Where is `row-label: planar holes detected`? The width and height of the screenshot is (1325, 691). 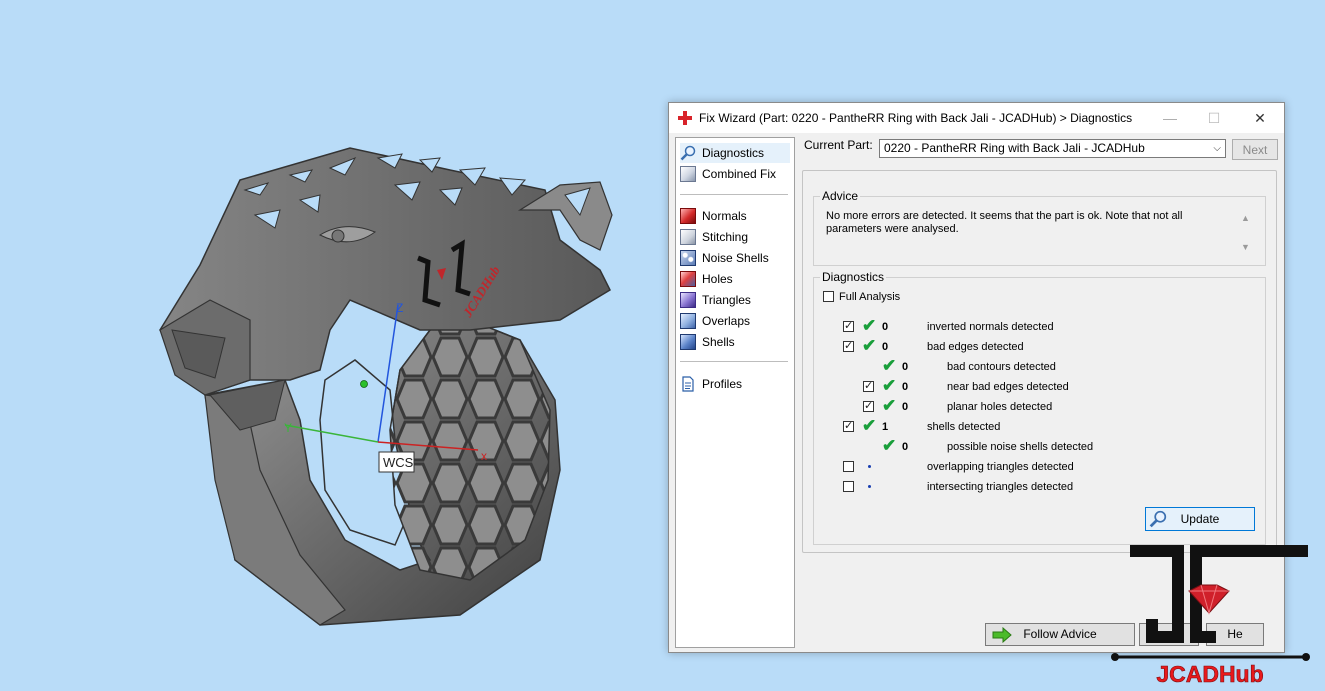
row-label: planar holes detected is located at coordinates (1000, 407).